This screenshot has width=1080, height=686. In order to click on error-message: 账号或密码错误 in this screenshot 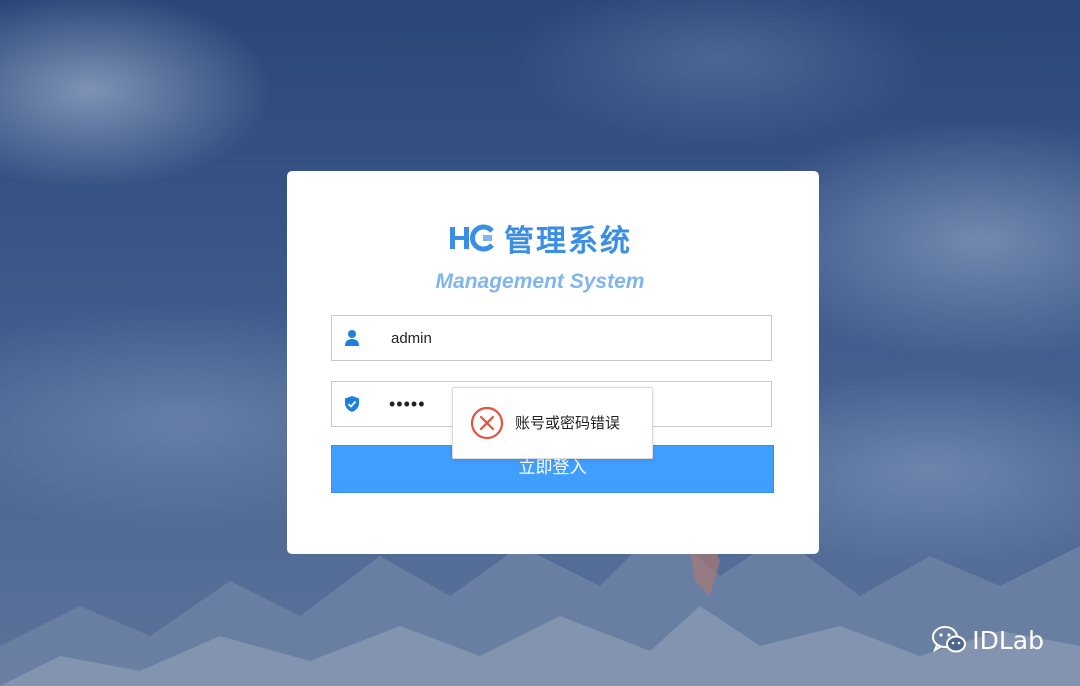, I will do `click(568, 423)`.